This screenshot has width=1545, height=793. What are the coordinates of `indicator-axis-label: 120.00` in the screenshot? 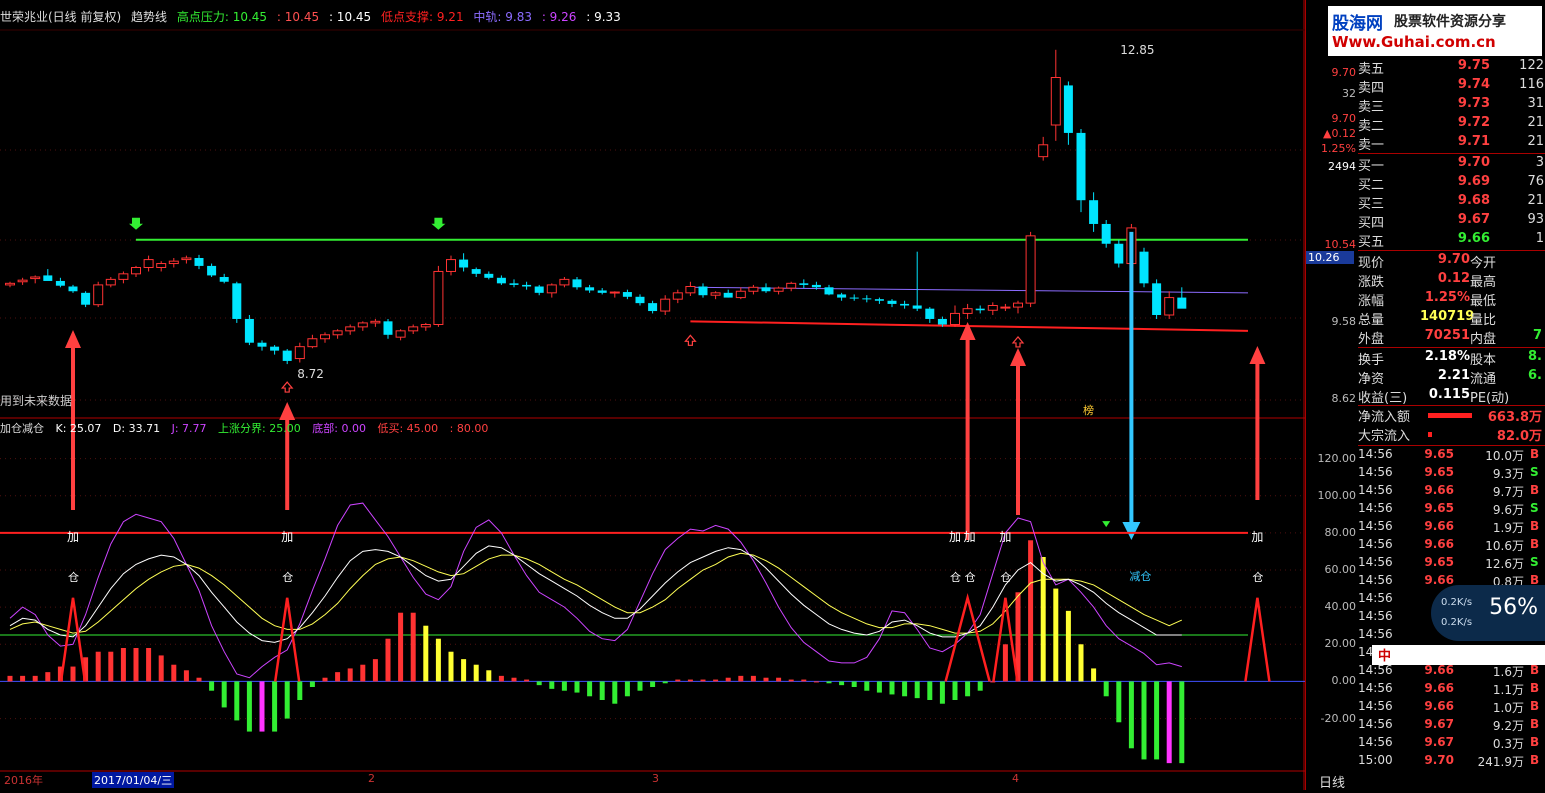 It's located at (1337, 458).